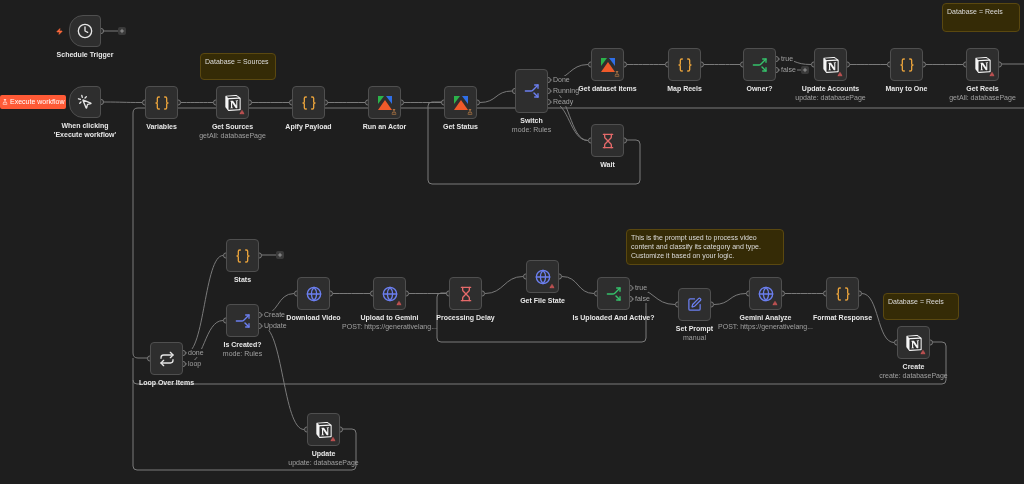 The width and height of the screenshot is (1024, 484). I want to click on pencil-icon, so click(694, 304).